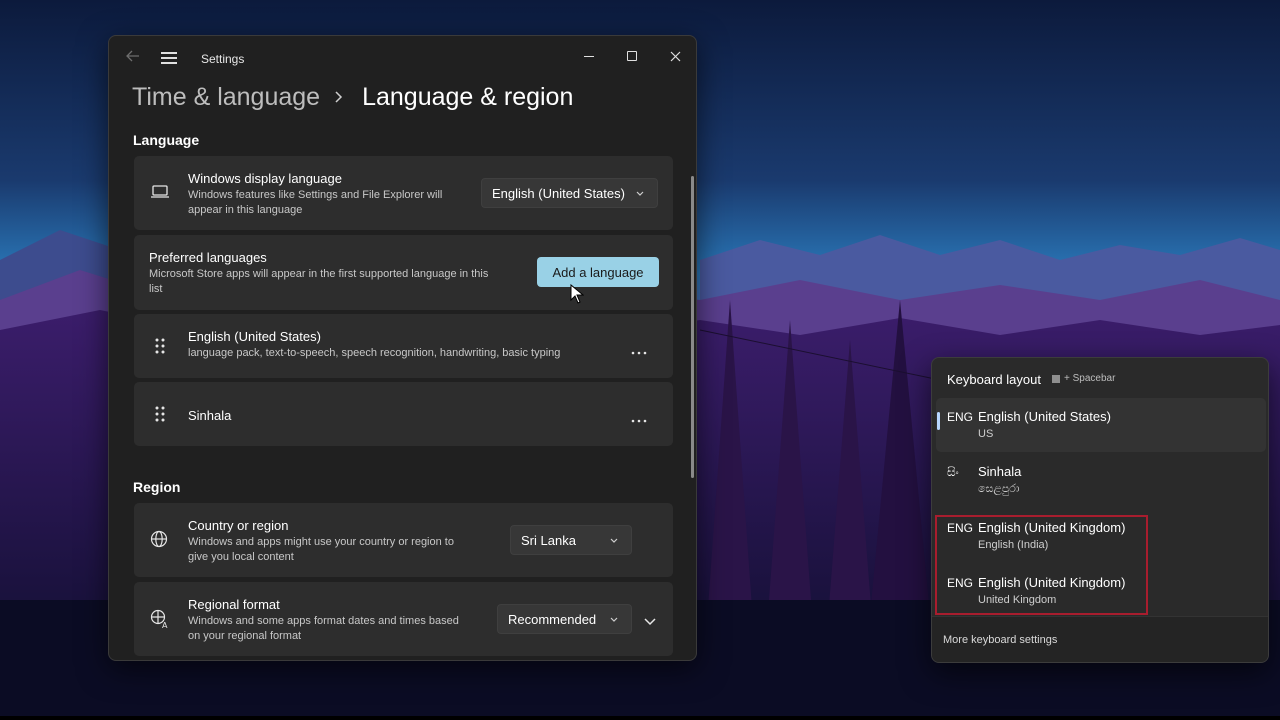  What do you see at coordinates (994, 379) in the screenshot?
I see `flyout-title: Keyboard layout` at bounding box center [994, 379].